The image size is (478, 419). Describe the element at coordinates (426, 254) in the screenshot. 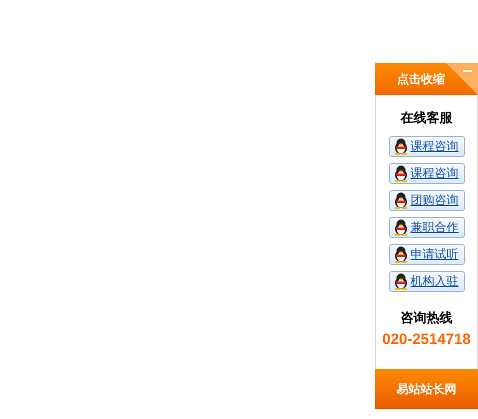

I see `chat-button: 申请试听` at that location.